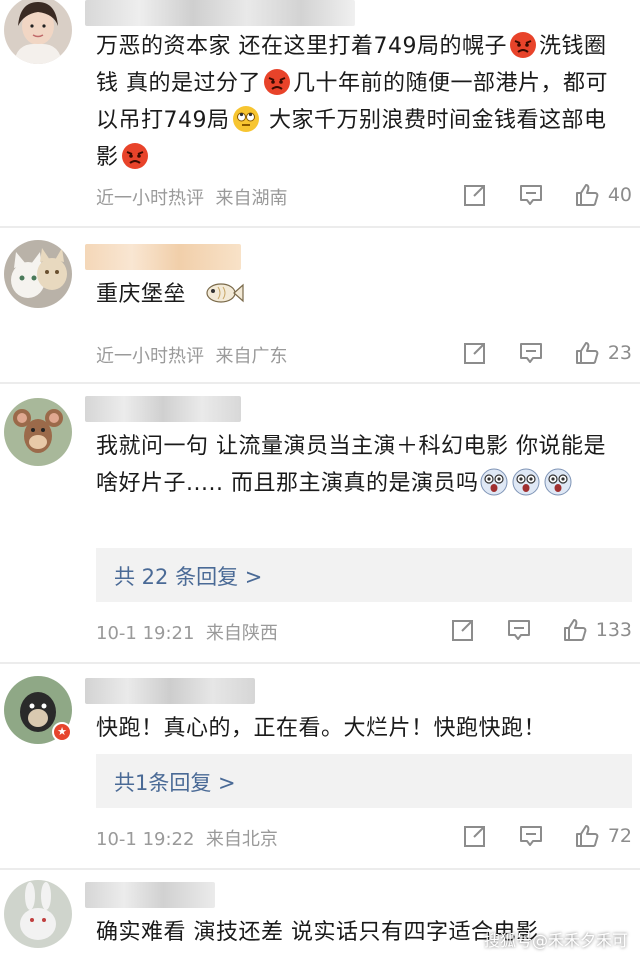  Describe the element at coordinates (241, 633) in the screenshot. I see `comment-location: 来自陕西` at that location.